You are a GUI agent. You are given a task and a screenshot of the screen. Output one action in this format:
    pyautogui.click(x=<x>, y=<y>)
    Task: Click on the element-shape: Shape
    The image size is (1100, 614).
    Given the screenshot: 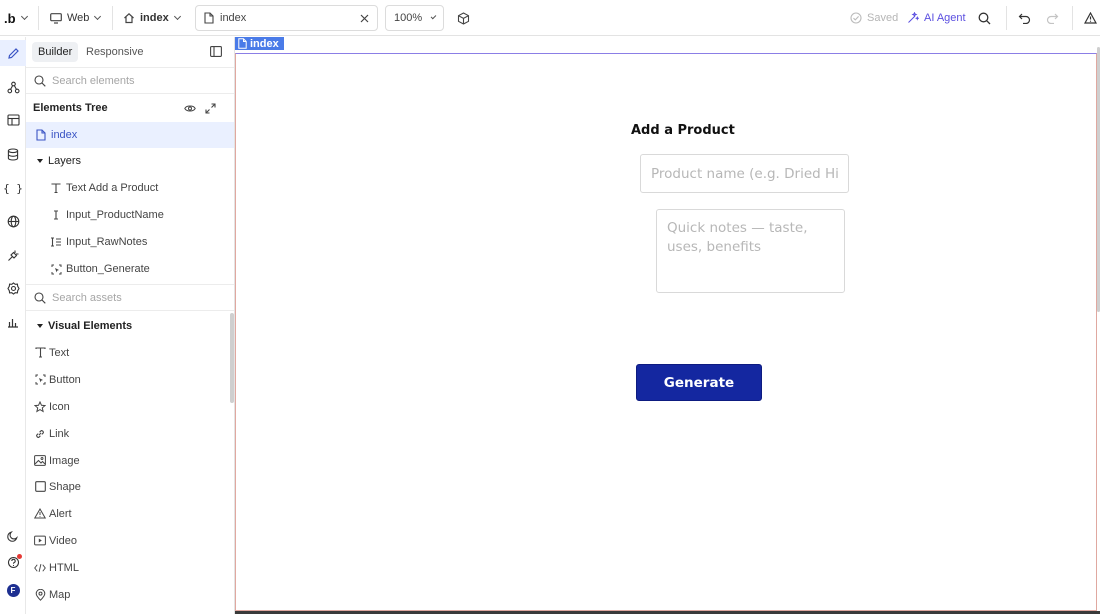 What is the action you would take?
    pyautogui.click(x=130, y=486)
    